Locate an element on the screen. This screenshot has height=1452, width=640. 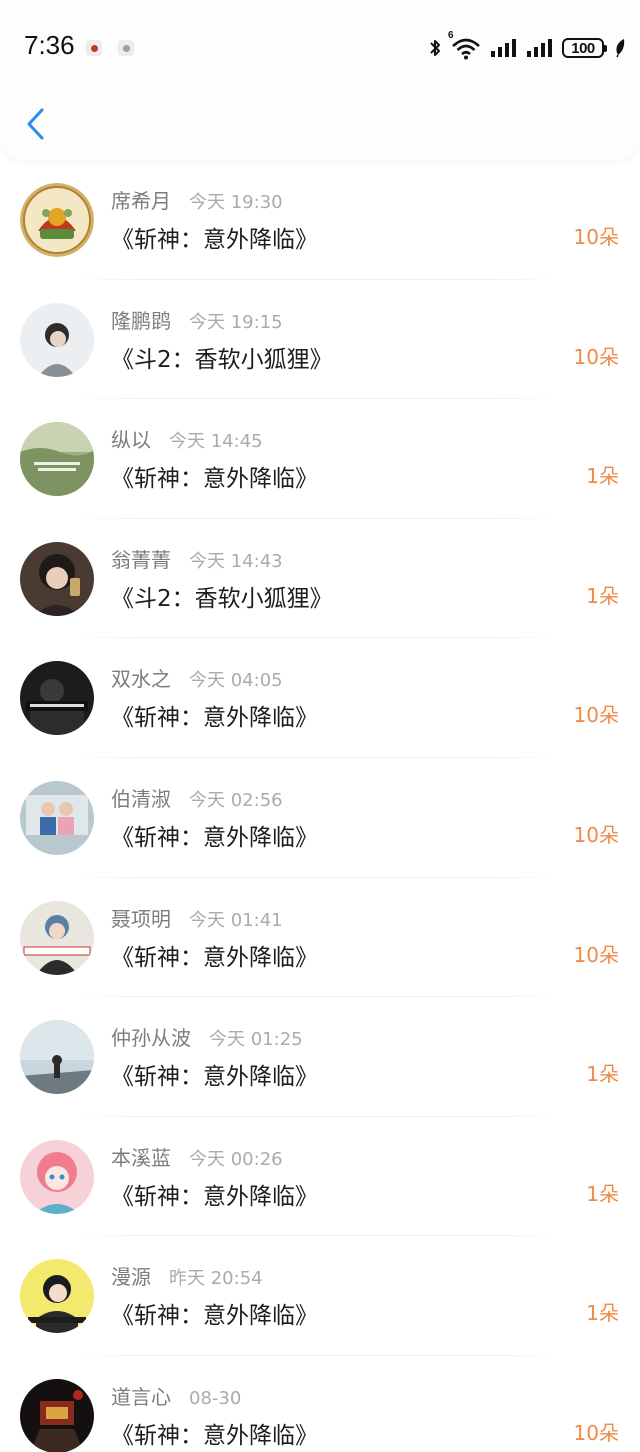
gift-time: 今天 19:30 is located at coordinates (236, 202).